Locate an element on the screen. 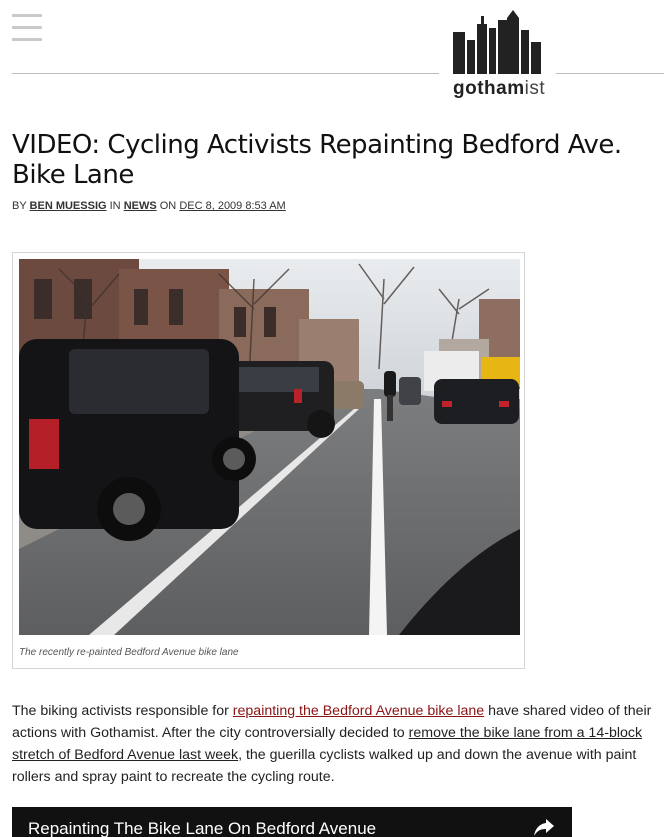  skyline-logo-icon is located at coordinates (497, 42).